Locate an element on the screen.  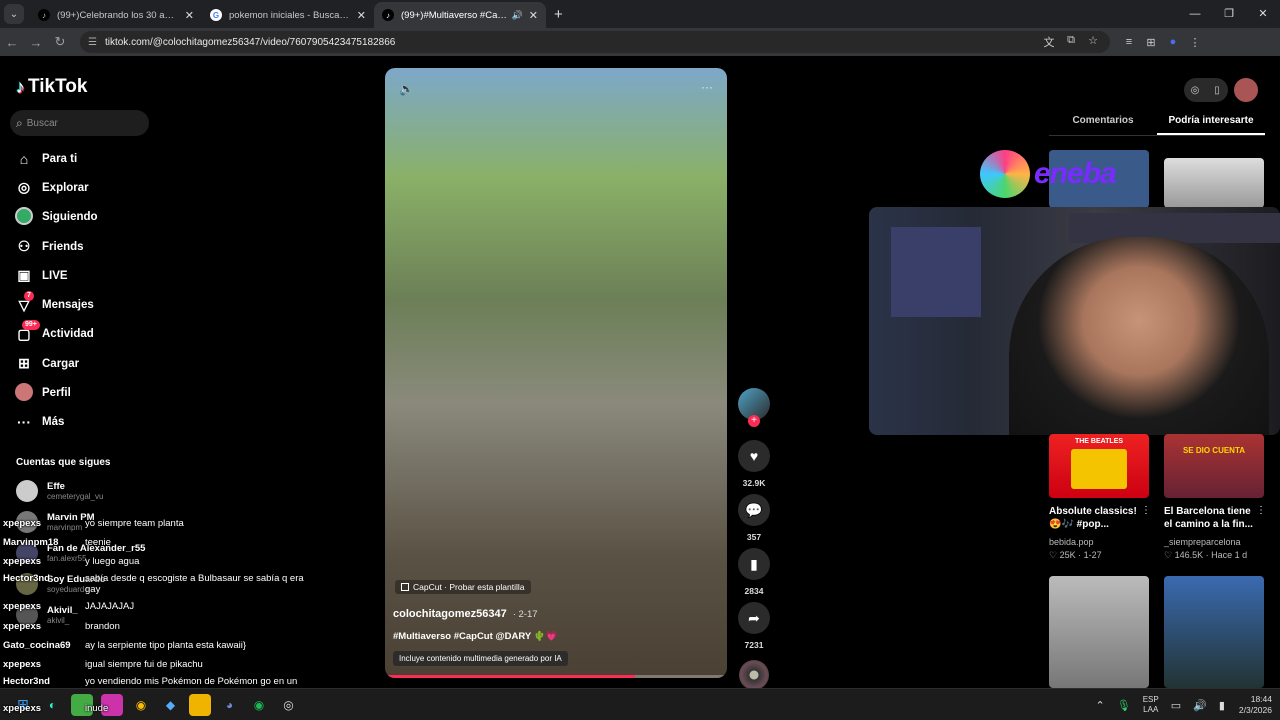
tab-title: pokemon iniciales - Buscar con is located at coordinates (290, 15).